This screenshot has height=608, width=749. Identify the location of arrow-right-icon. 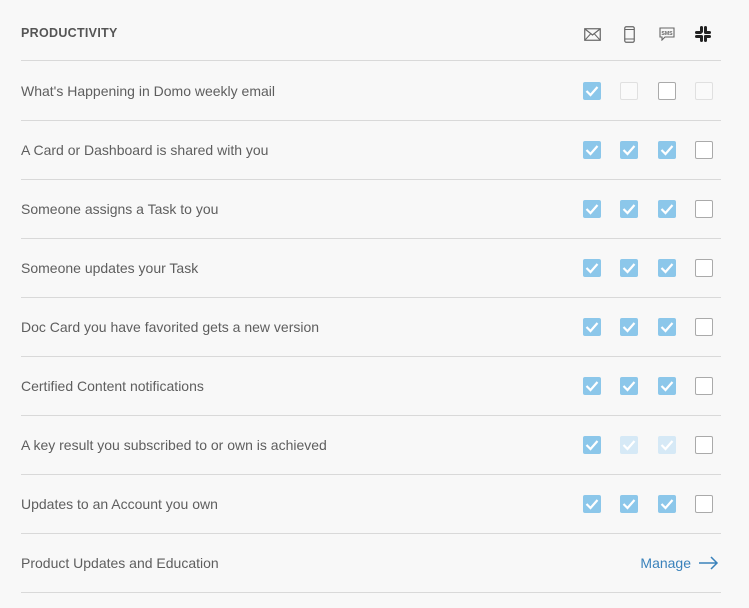
(709, 563).